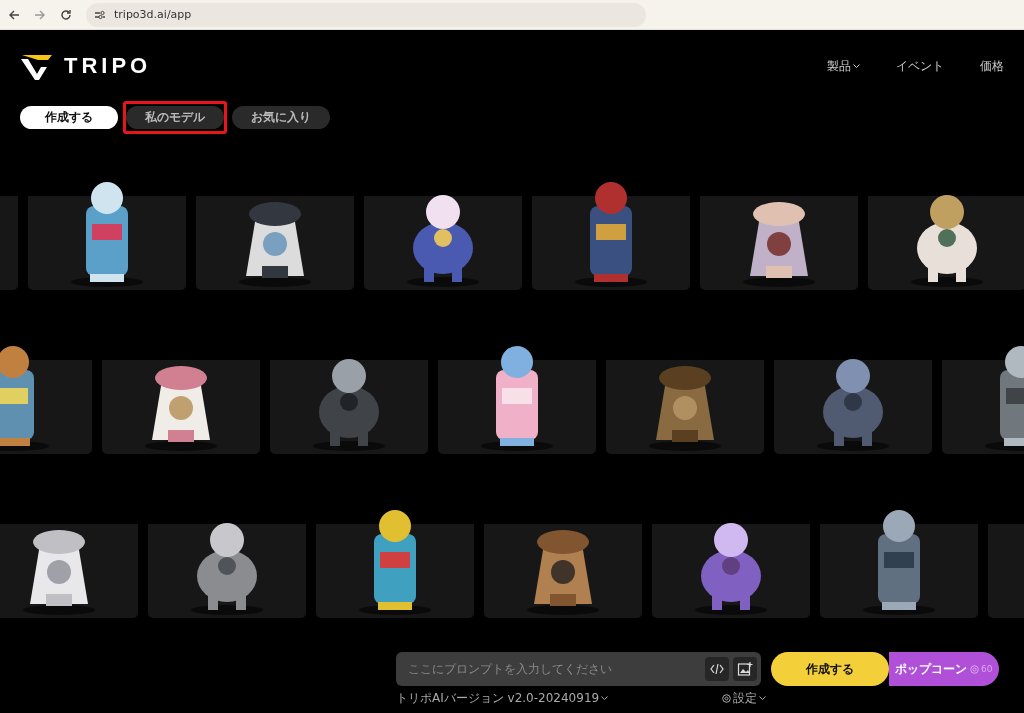  What do you see at coordinates (100, 14) in the screenshot?
I see `site-info-icon` at bounding box center [100, 14].